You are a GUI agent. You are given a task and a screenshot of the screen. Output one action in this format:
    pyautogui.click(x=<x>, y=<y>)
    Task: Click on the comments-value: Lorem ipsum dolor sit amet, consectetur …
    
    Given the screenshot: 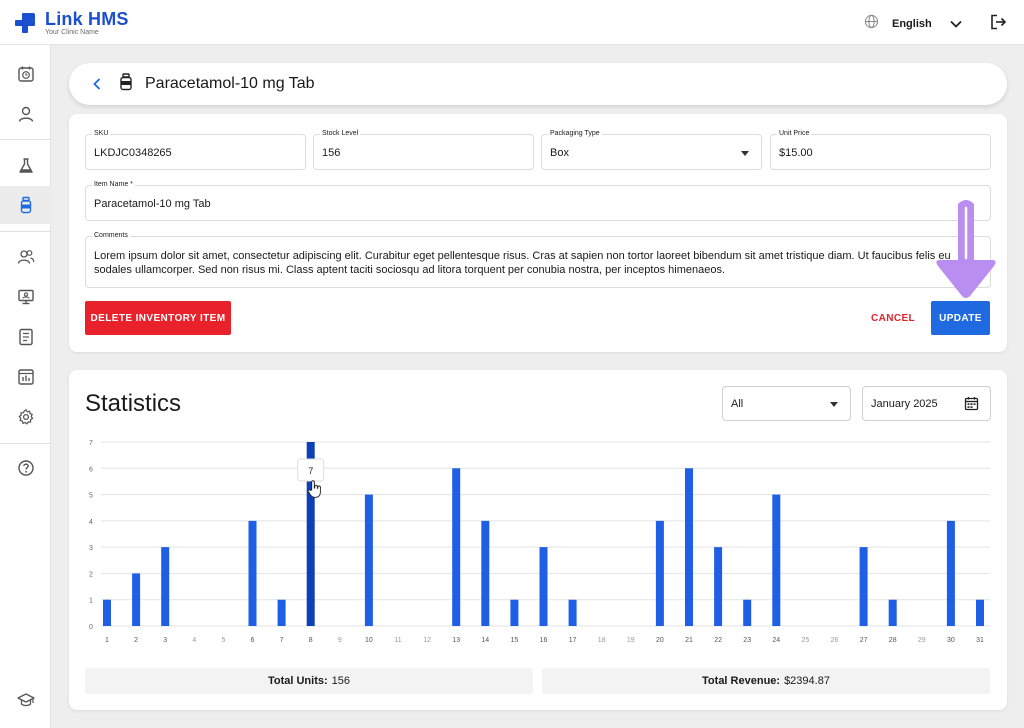 What is the action you would take?
    pyautogui.click(x=522, y=263)
    